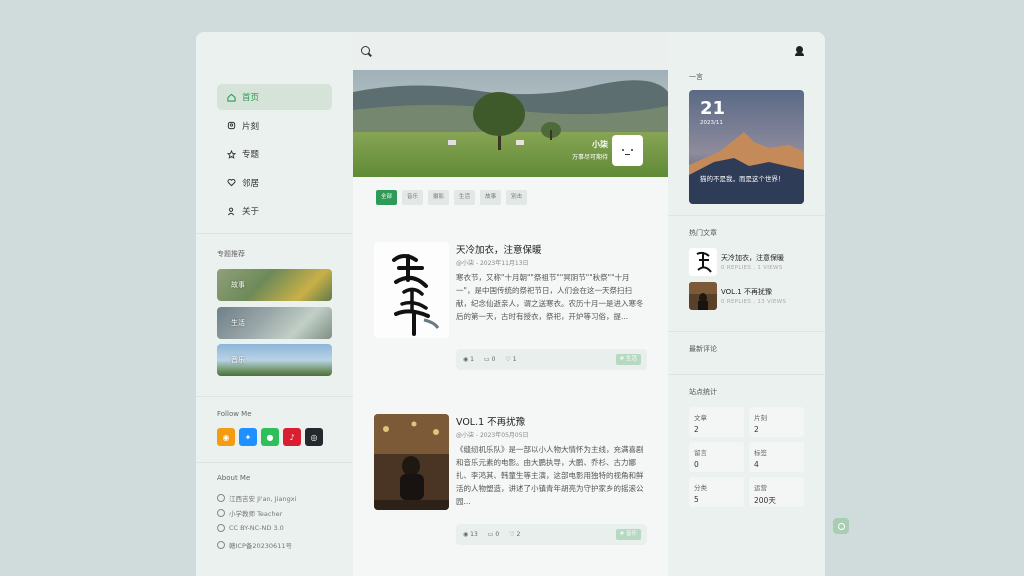 This screenshot has height=576, width=1024. Describe the element at coordinates (517, 197) in the screenshot. I see `tab-other: 別击` at that location.